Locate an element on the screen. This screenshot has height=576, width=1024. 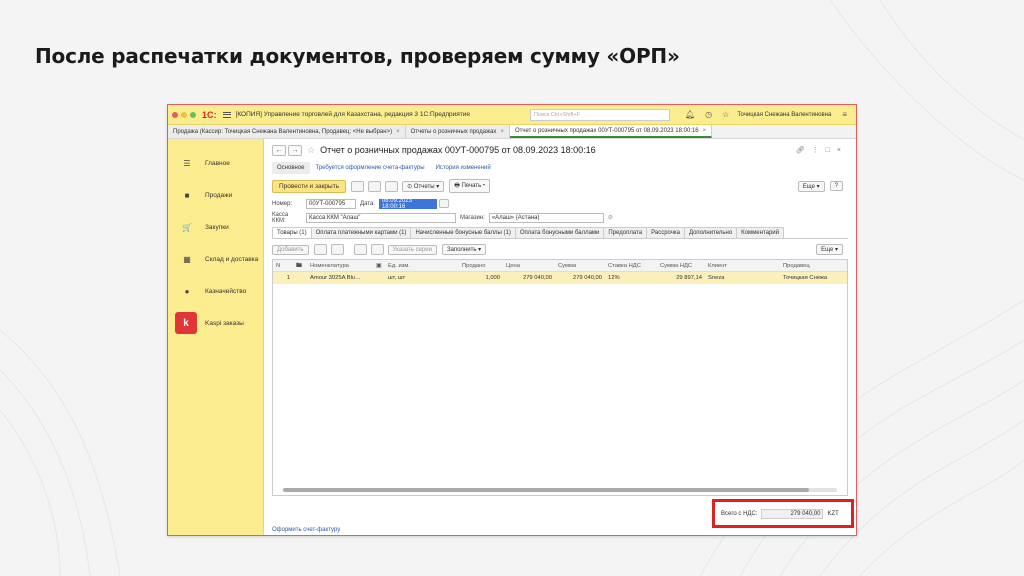
kkm-field: Касса ККМ "Алаш" is located at coordinates (381, 217).